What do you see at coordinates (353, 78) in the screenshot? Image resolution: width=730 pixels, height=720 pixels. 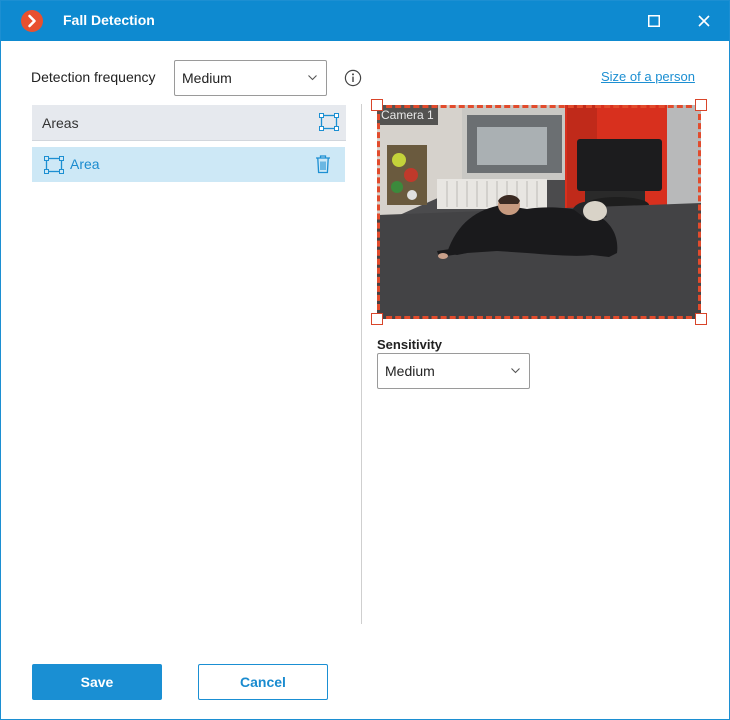 I see `info-icon` at bounding box center [353, 78].